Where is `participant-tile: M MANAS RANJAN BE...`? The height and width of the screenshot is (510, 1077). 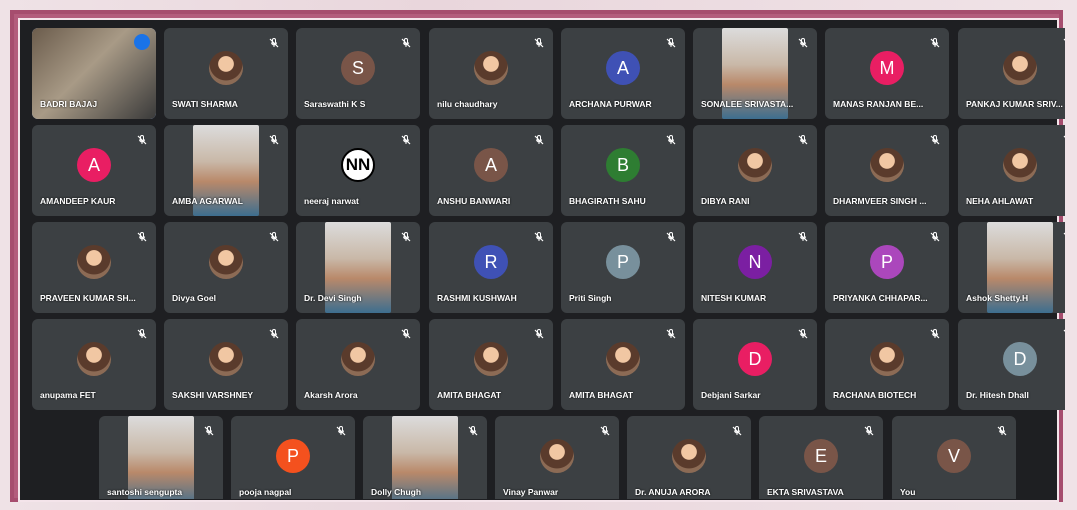
participant-tile: M MANAS RANJAN BE... is located at coordinates (887, 73).